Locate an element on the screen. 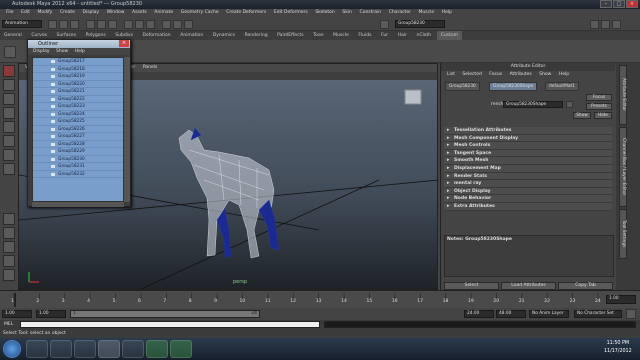 The image size is (640, 360). key-icon is located at coordinates (631, 314).